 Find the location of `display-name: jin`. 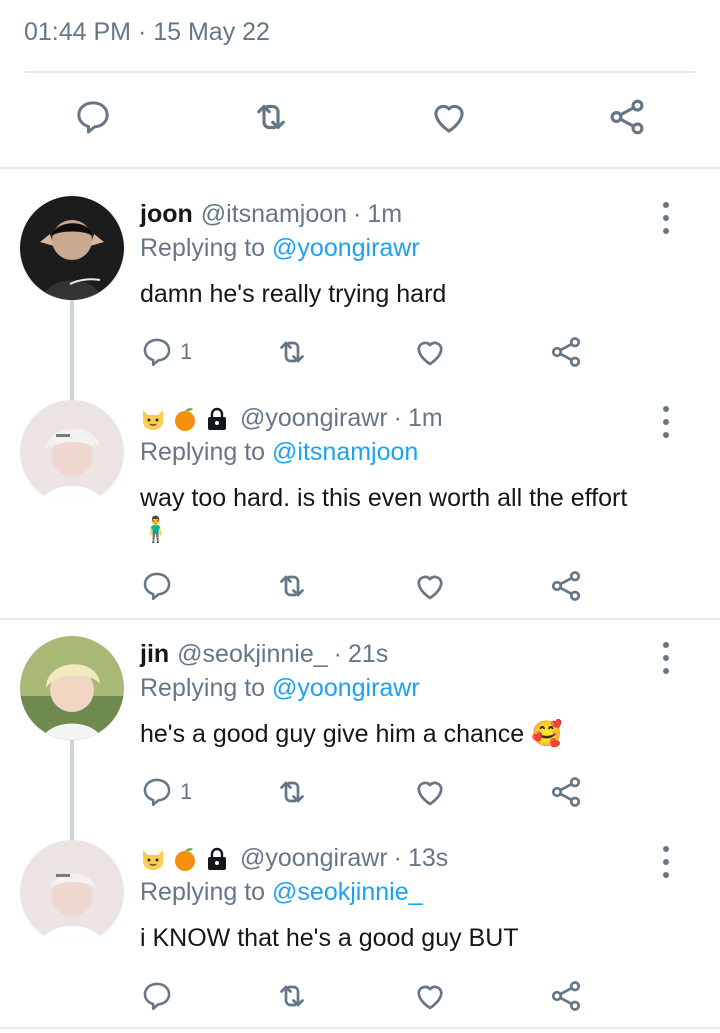

display-name: jin is located at coordinates (154, 654).